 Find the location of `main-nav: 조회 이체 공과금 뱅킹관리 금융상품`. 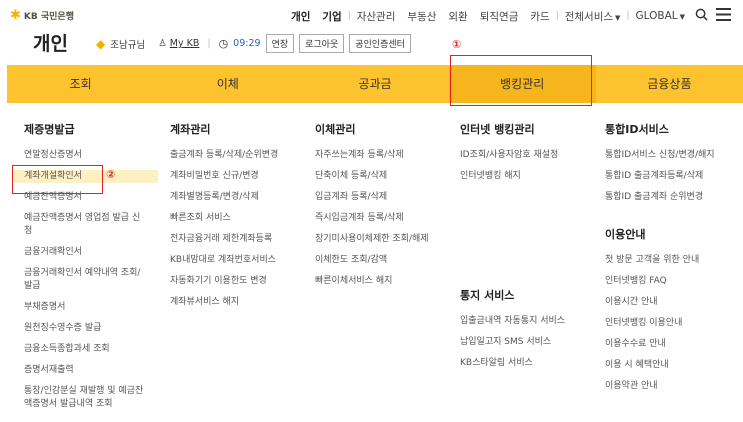

main-nav: 조회 이체 공과금 뱅킹관리 금융상품 is located at coordinates (375, 84).